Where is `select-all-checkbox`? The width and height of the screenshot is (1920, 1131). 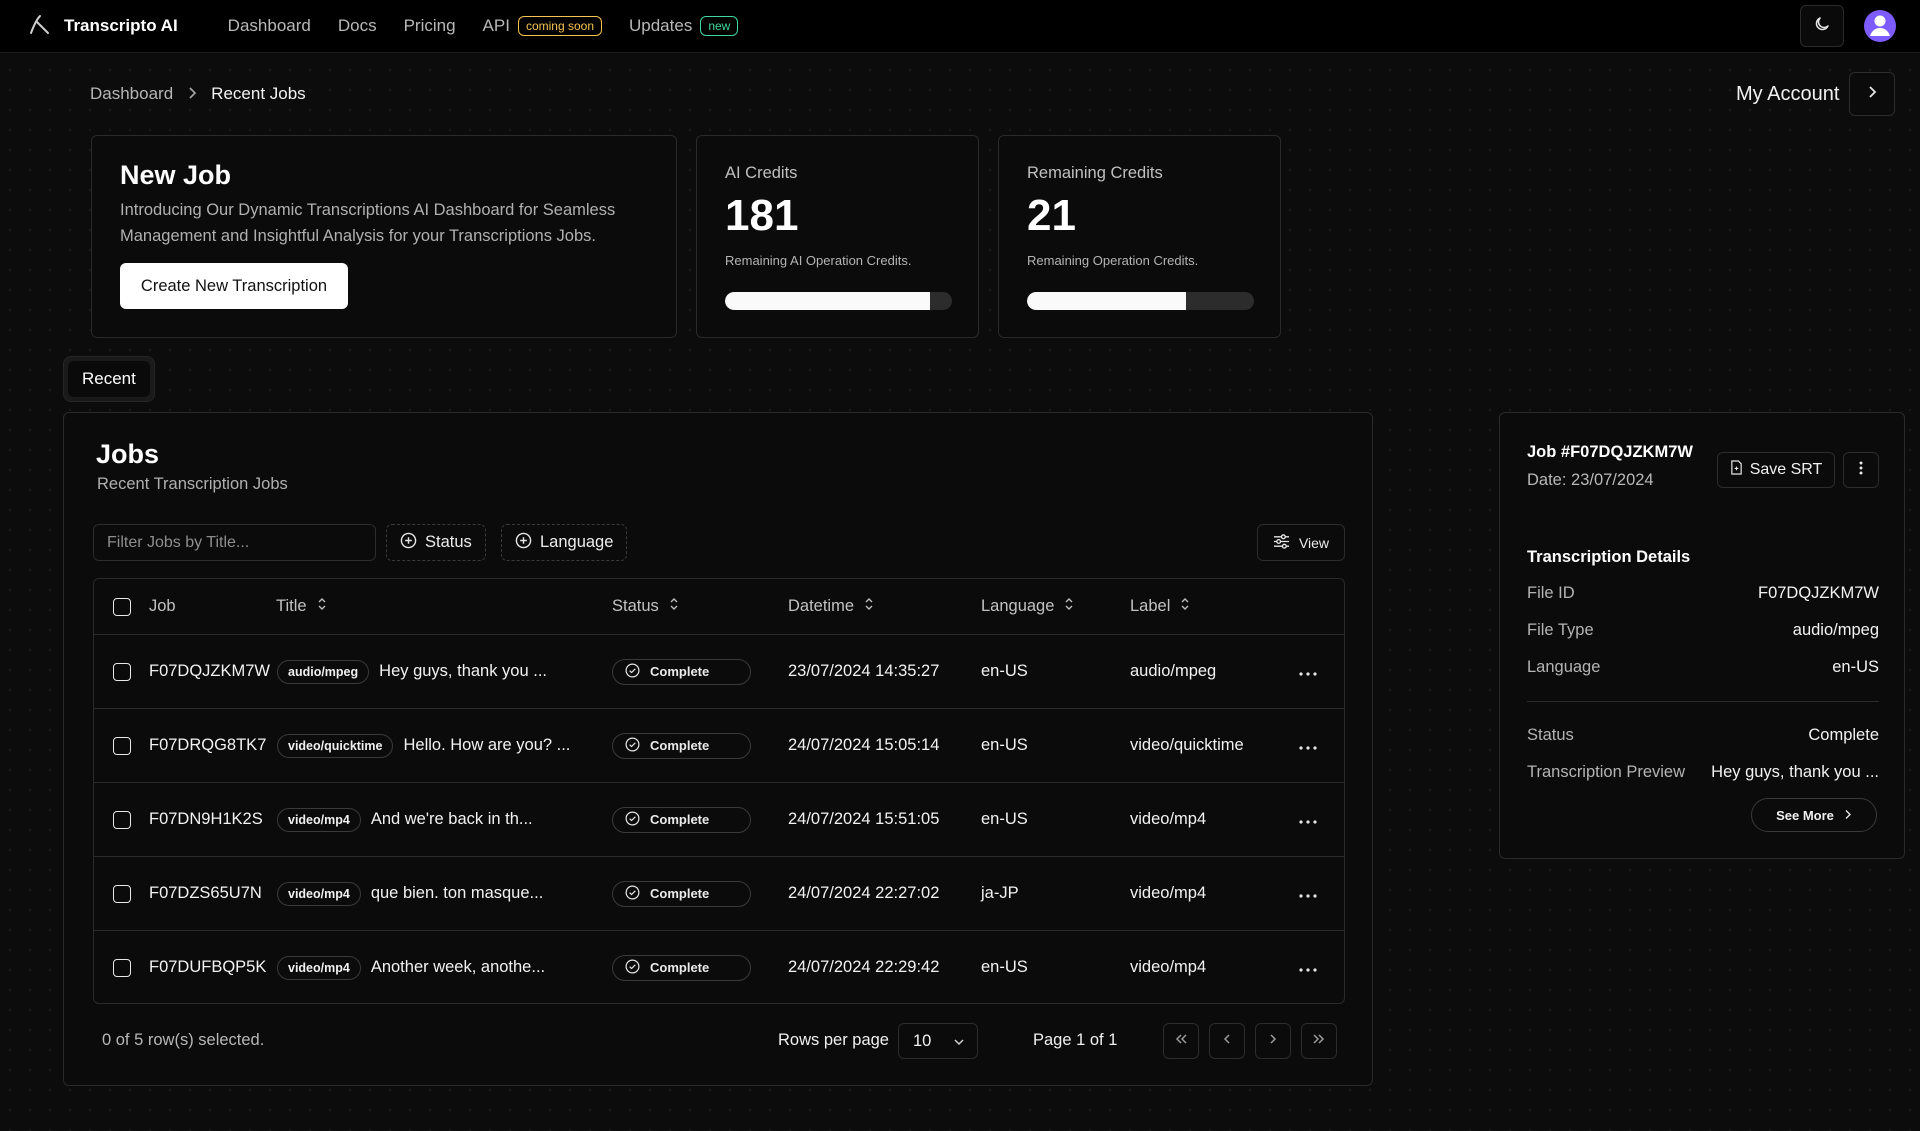
select-all-checkbox is located at coordinates (122, 606).